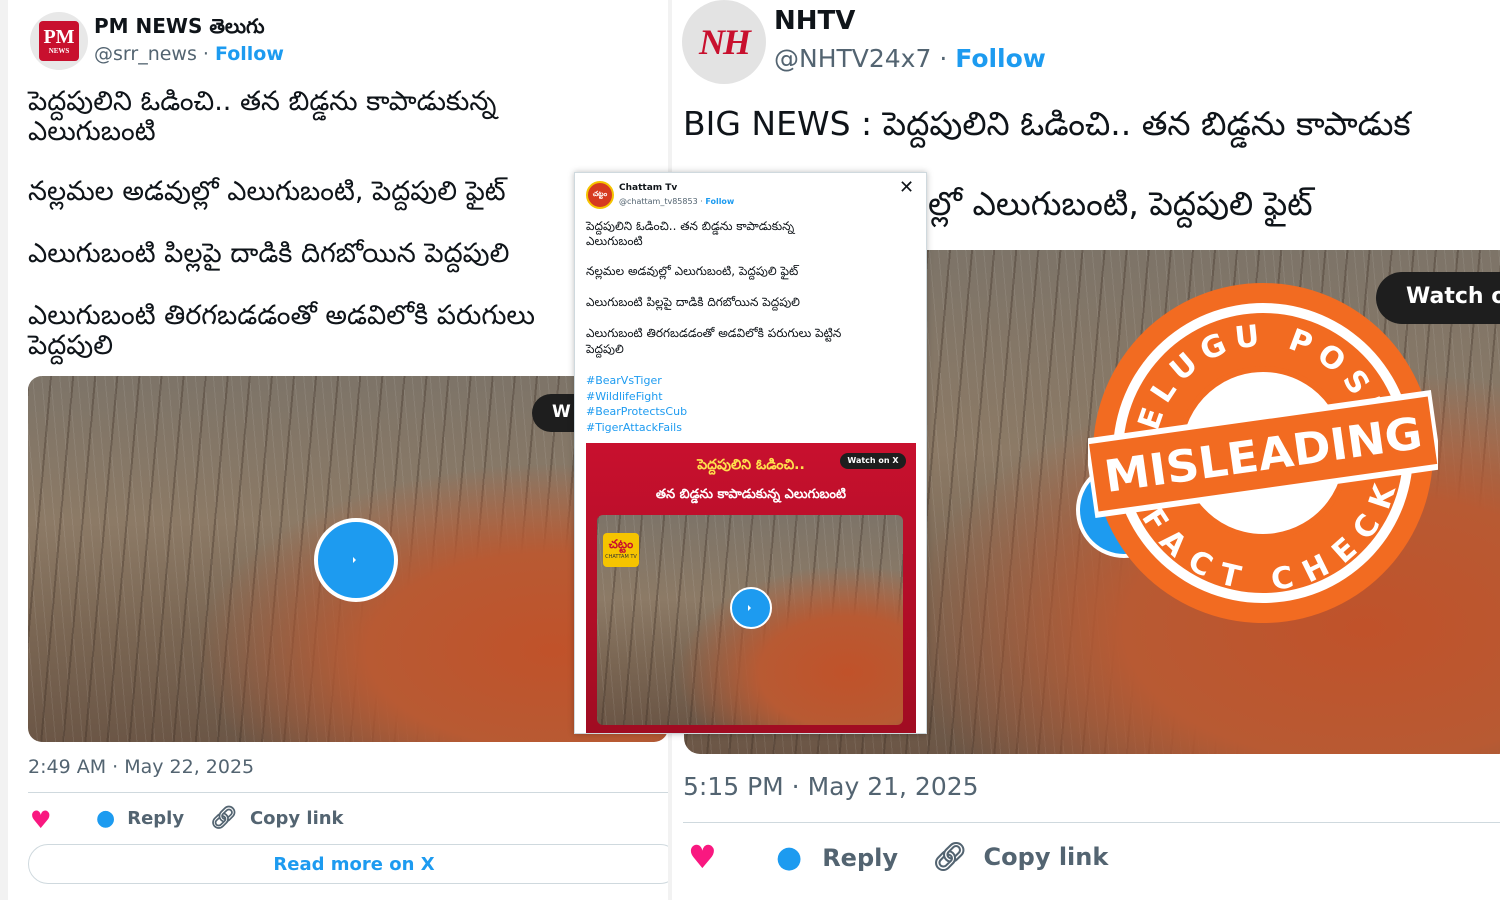 This screenshot has height=900, width=1500. I want to click on hashtag-link: #WildlifeFight, so click(636, 397).